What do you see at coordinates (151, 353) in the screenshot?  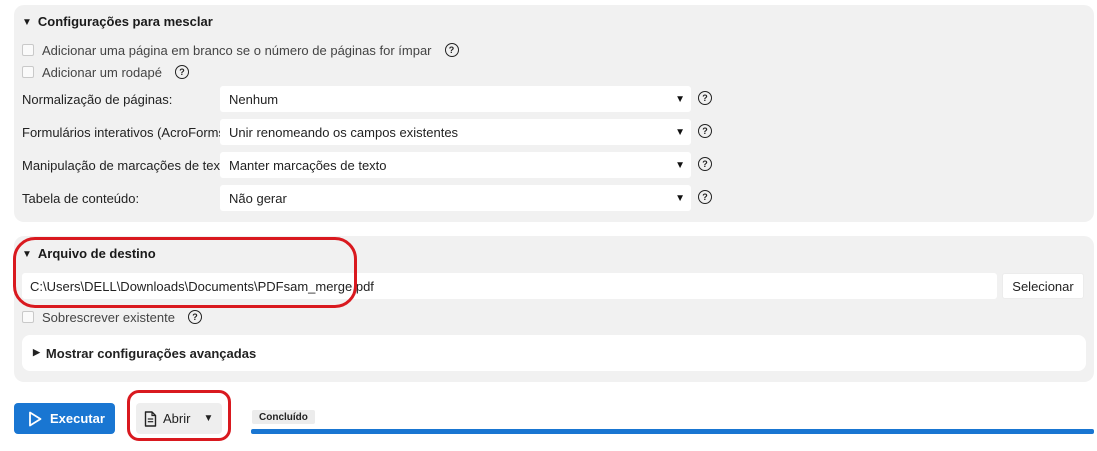 I see `advanced-settings-label: Mostrar configurações avançadas` at bounding box center [151, 353].